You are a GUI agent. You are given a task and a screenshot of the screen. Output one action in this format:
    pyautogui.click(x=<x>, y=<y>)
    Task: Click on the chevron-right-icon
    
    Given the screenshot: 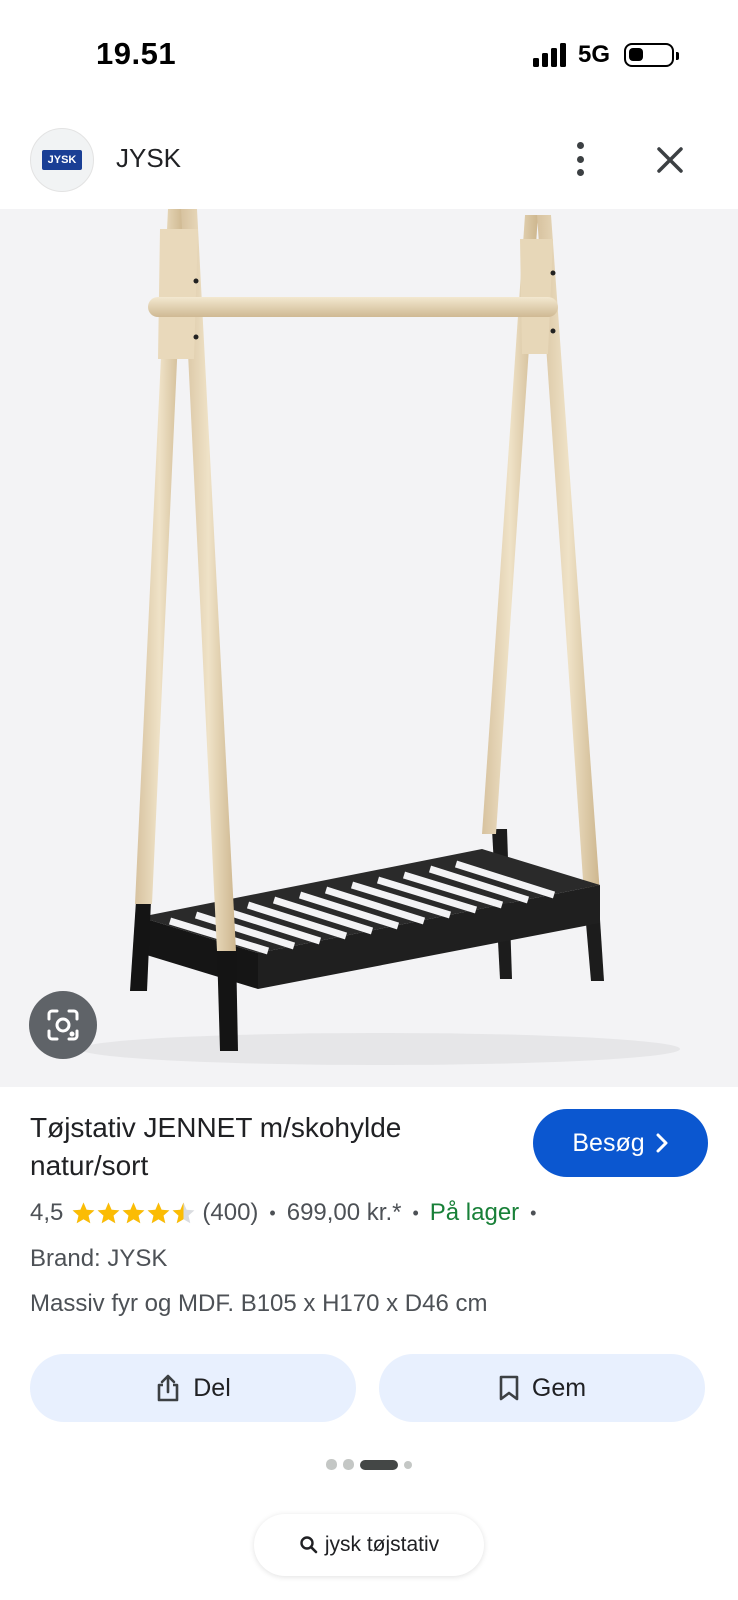 What is the action you would take?
    pyautogui.click(x=662, y=1143)
    